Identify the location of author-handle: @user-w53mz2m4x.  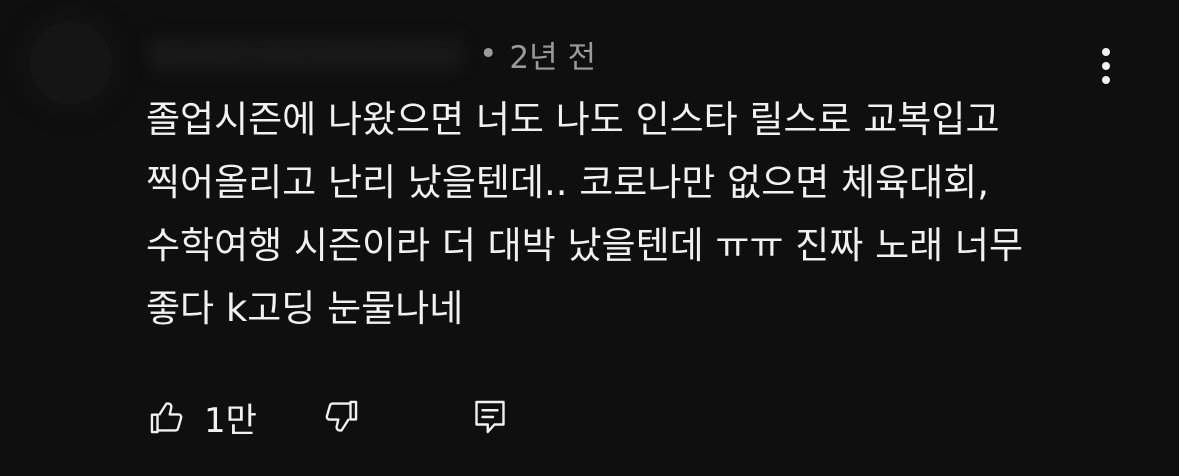
(306, 54).